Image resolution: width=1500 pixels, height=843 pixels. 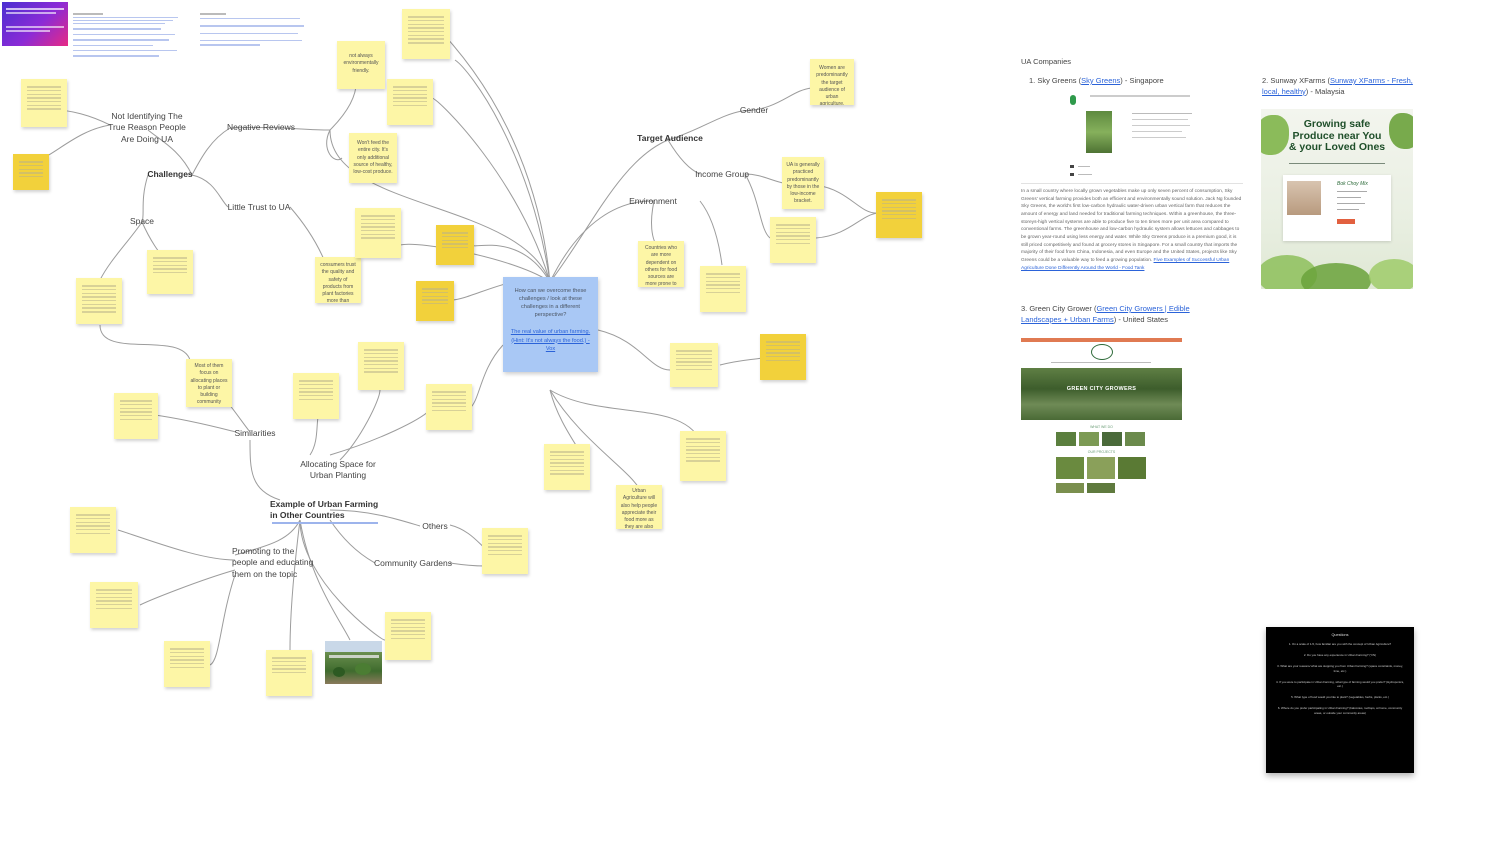 What do you see at coordinates (1132, 183) in the screenshot?
I see `divider` at bounding box center [1132, 183].